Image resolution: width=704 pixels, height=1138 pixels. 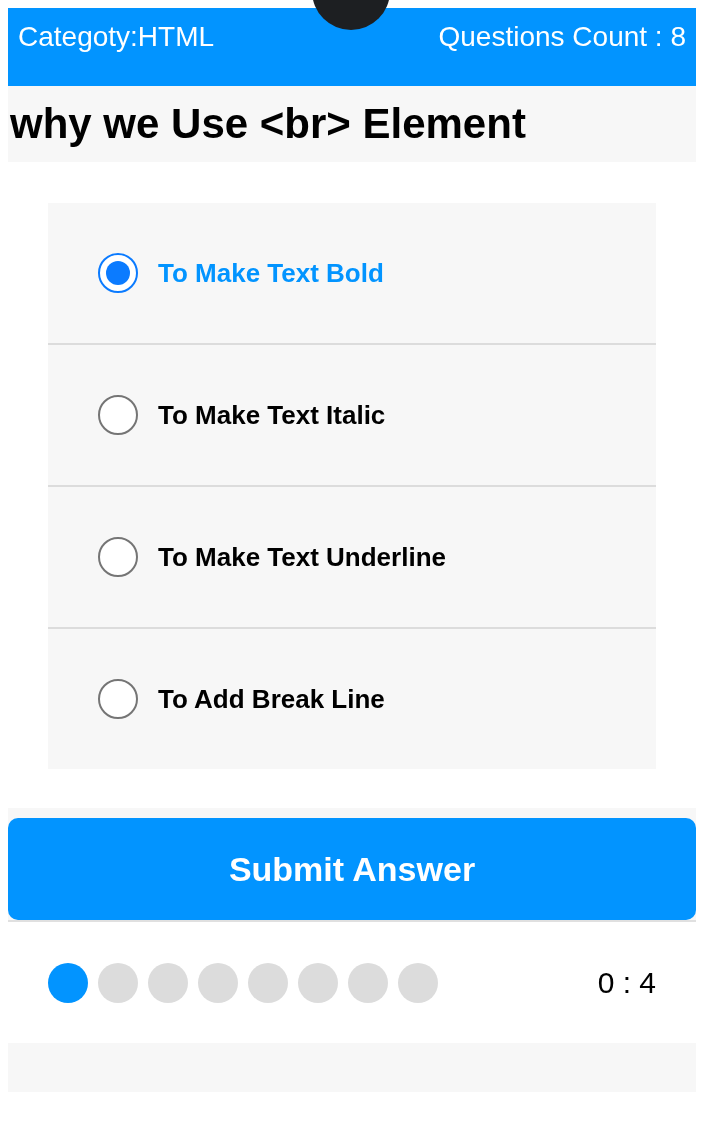 What do you see at coordinates (562, 37) in the screenshot?
I see `questions-count: Questions Count : 8` at bounding box center [562, 37].